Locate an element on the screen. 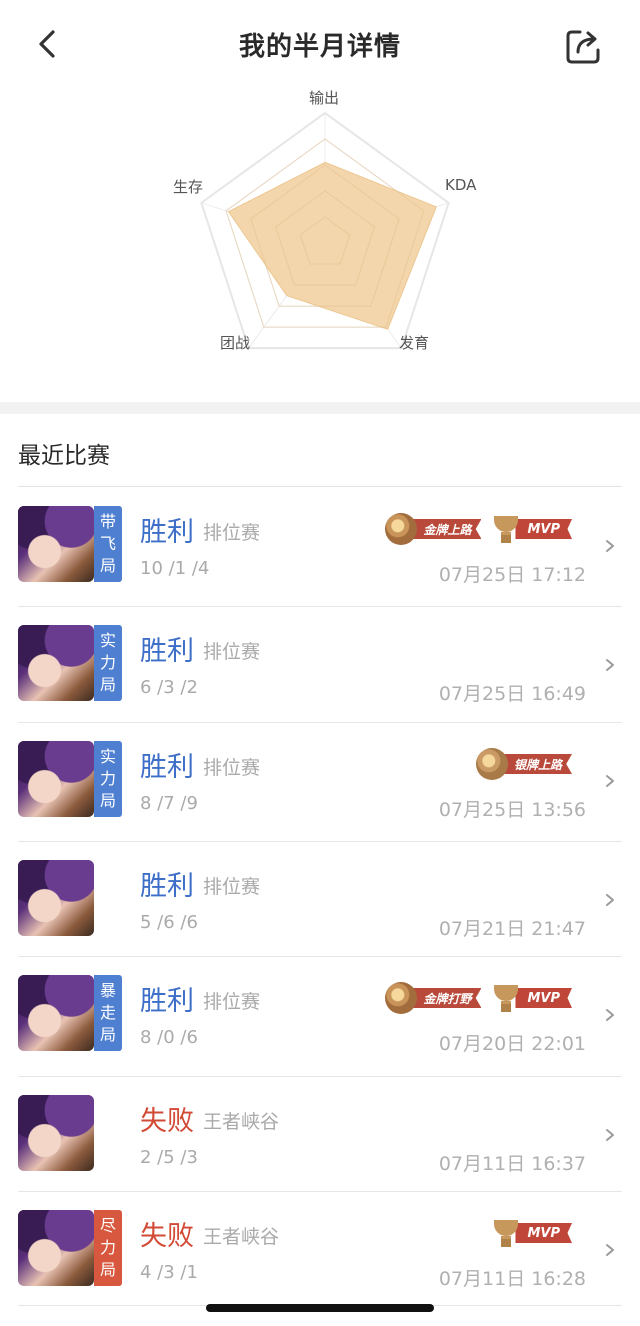 The height and width of the screenshot is (1326, 640). match-time: 07月20日 22:01 is located at coordinates (512, 1044).